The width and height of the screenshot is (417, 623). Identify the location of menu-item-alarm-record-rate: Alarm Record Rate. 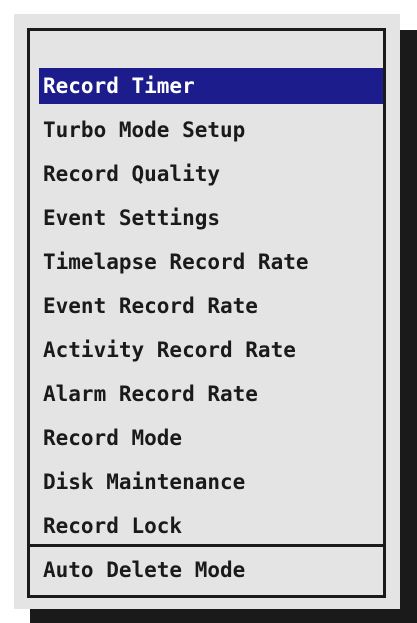
(148, 394).